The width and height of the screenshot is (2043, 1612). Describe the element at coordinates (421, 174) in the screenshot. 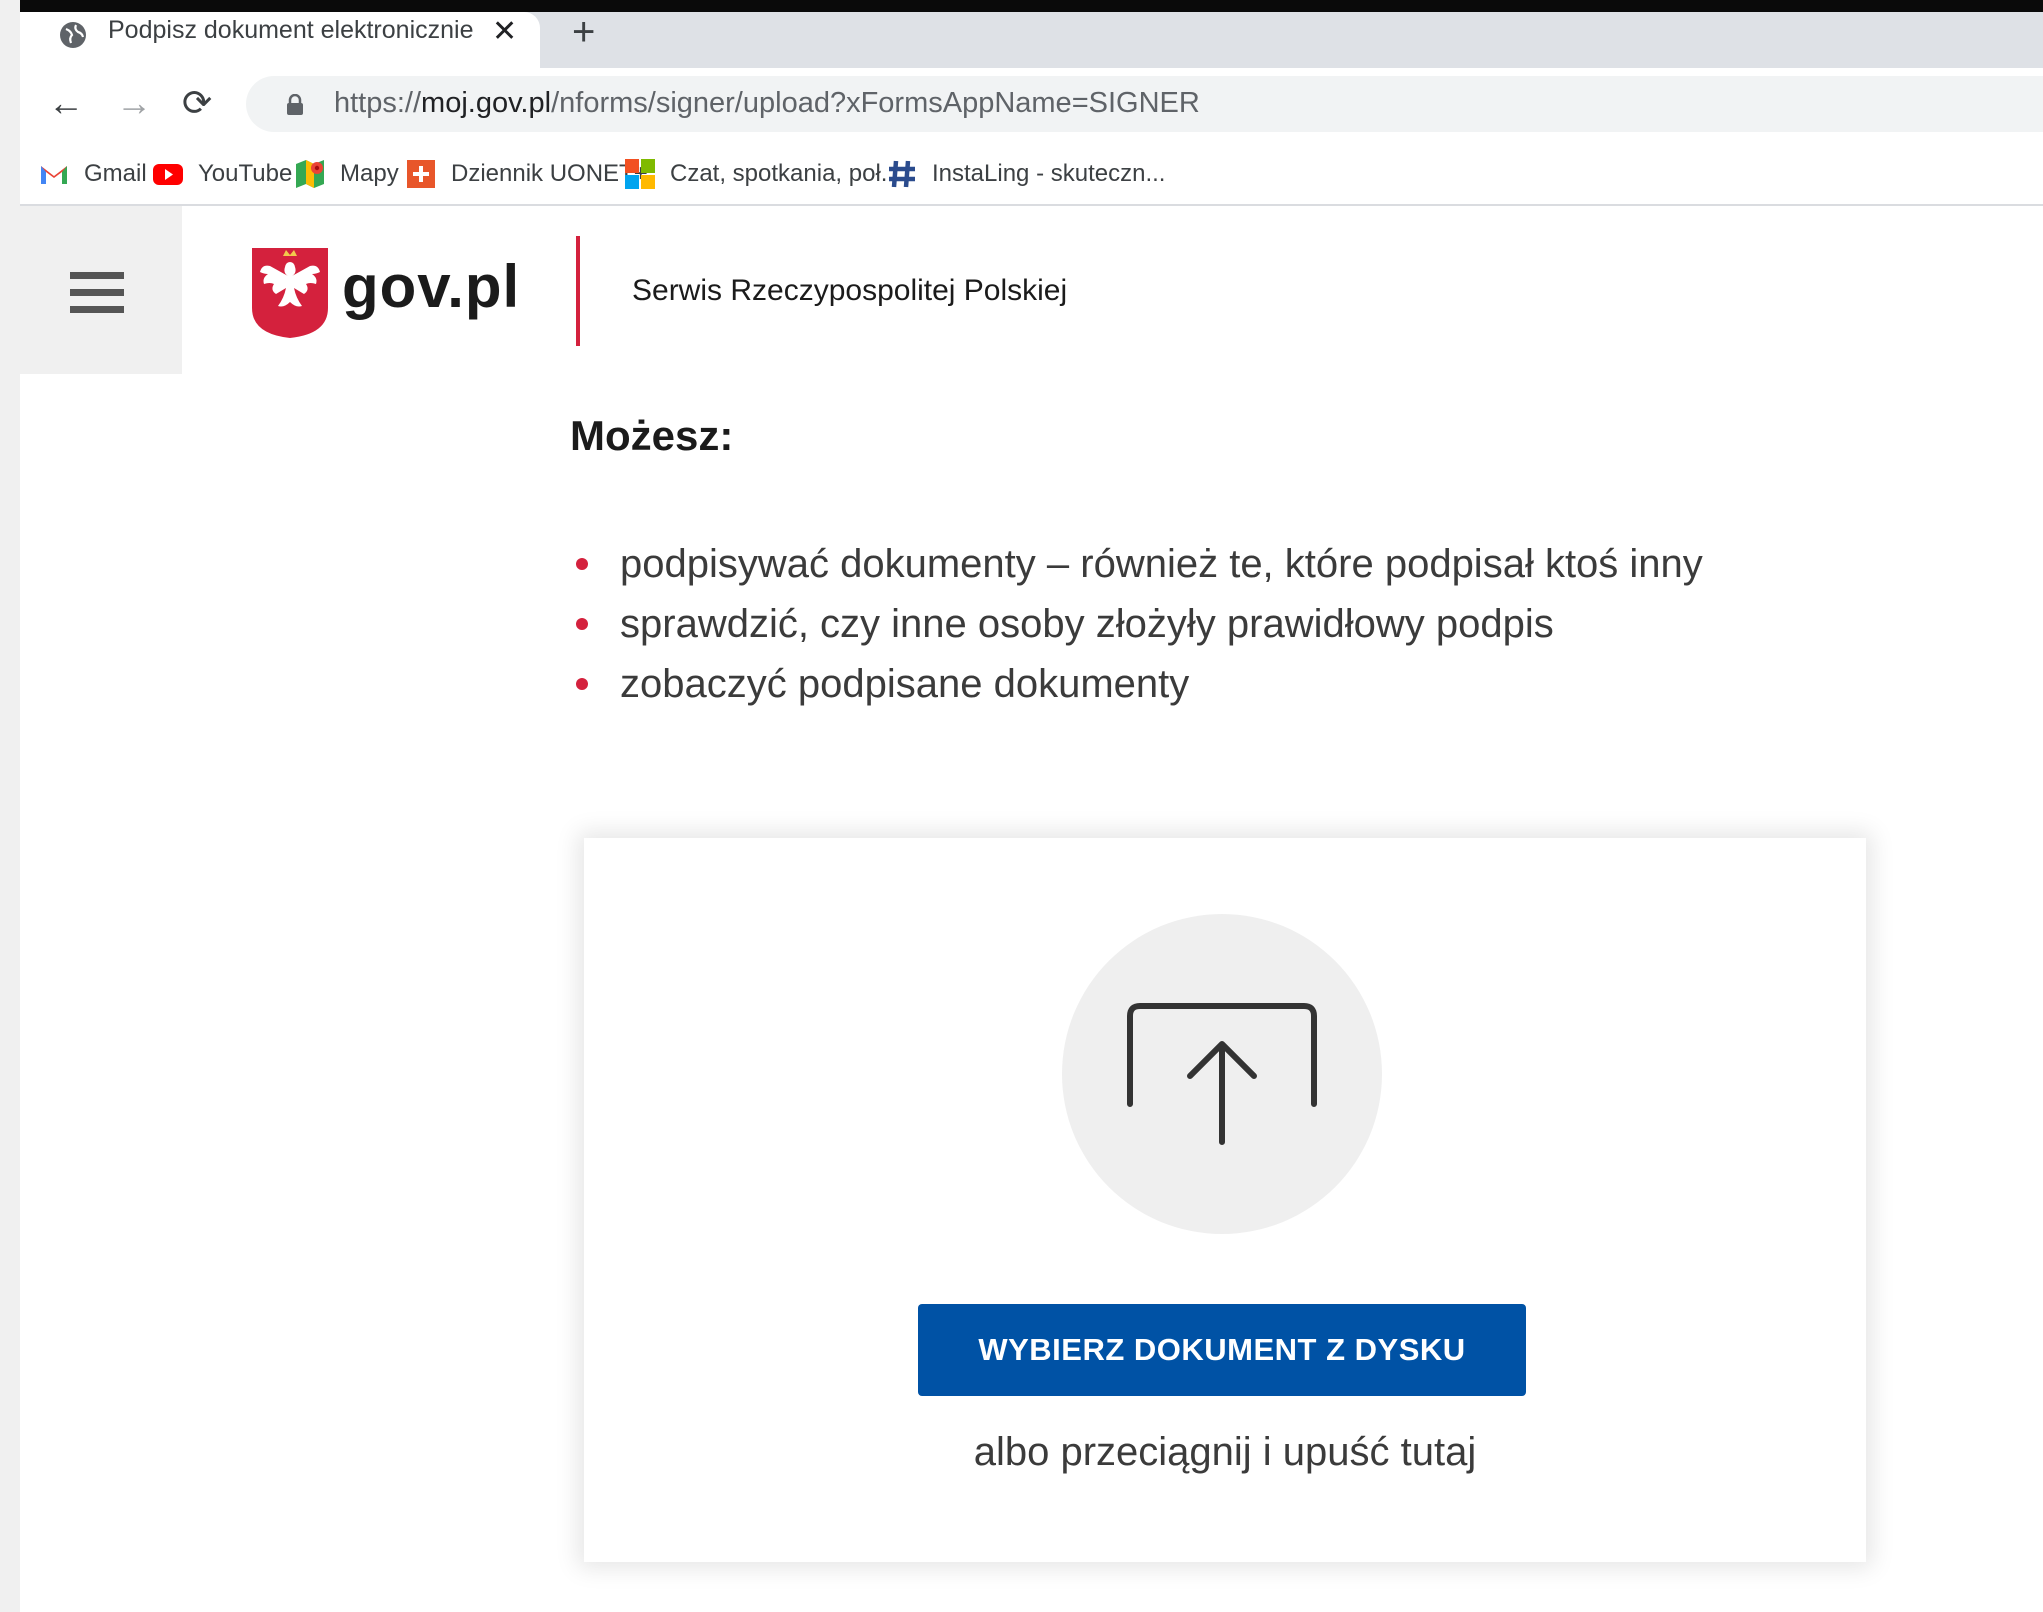

I see `uonet-icon` at that location.